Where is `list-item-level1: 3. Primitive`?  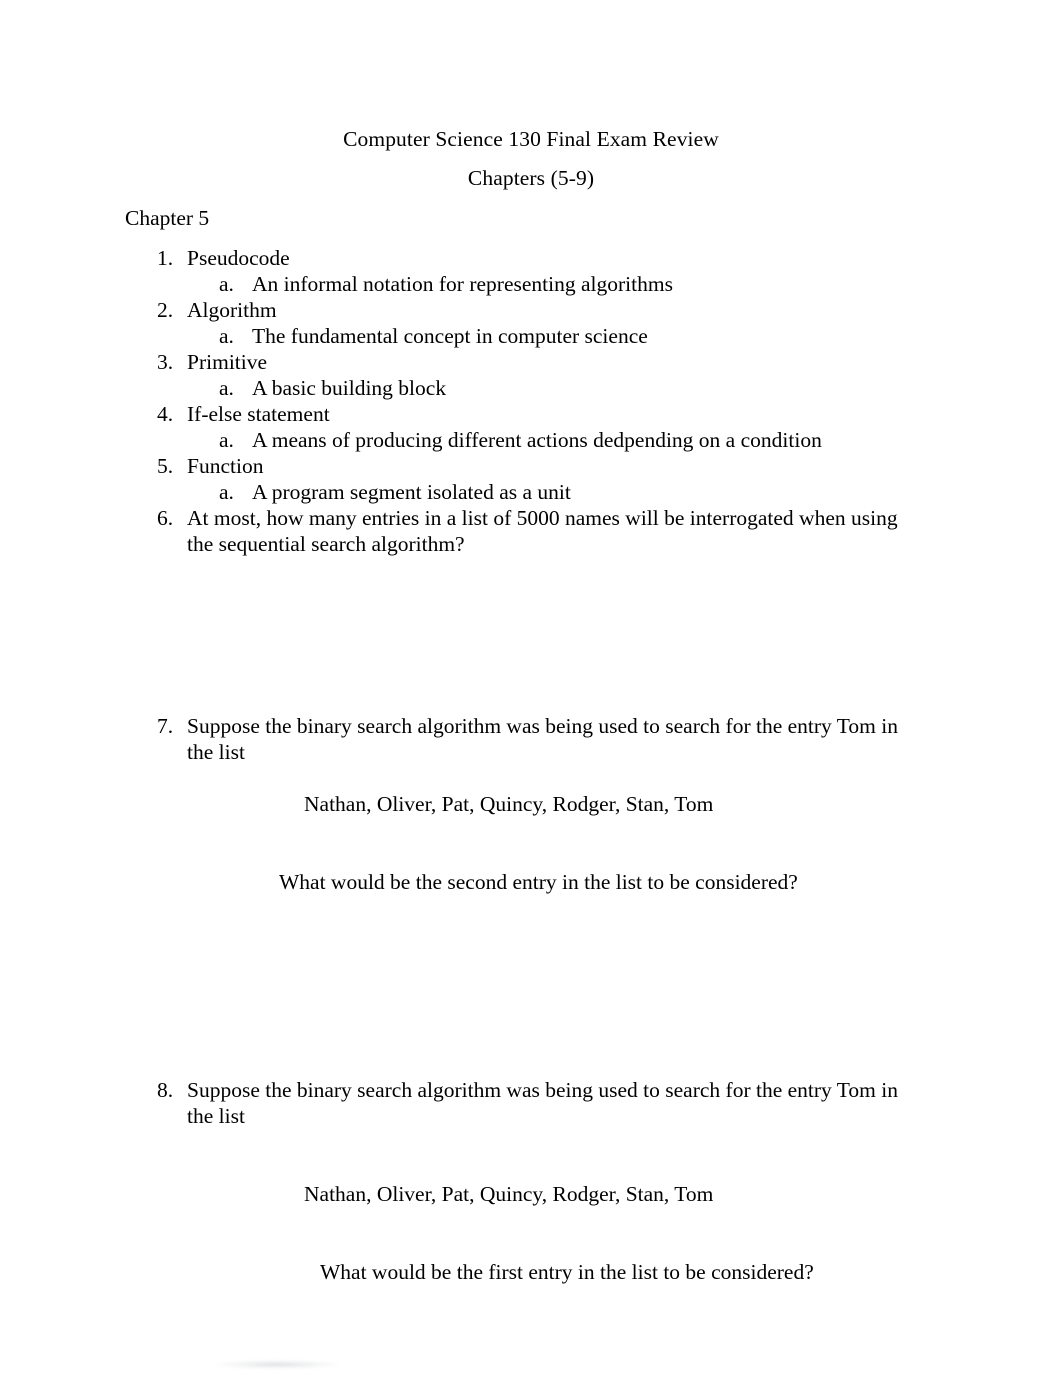 list-item-level1: 3. Primitive is located at coordinates (531, 362).